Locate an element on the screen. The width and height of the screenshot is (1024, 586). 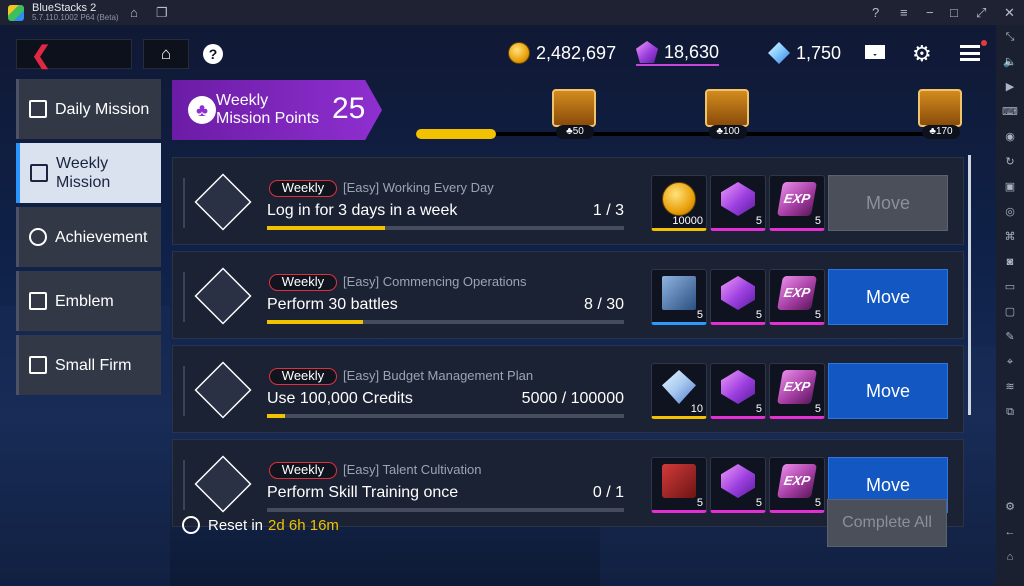
settings-gear-icon: ⚙ is located at coordinates (922, 54).